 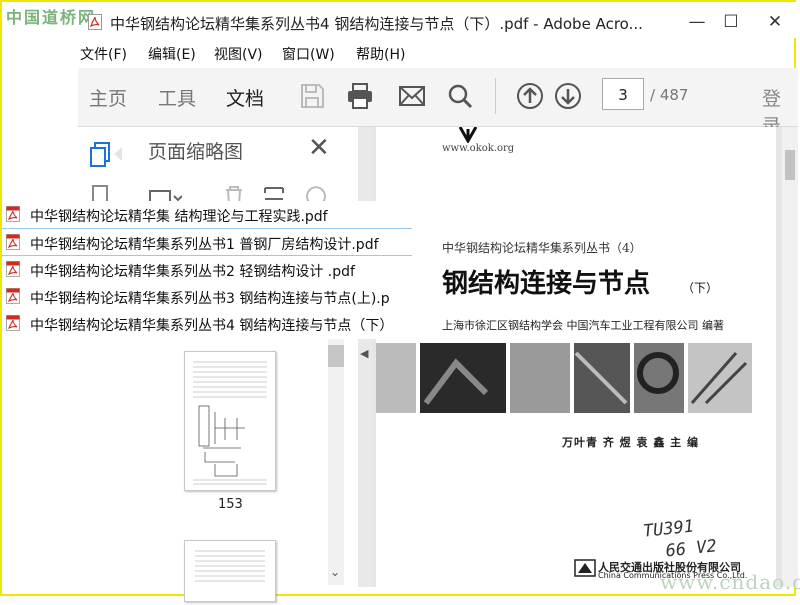 What do you see at coordinates (478, 148) in the screenshot?
I see `document-url: www.okok.org` at bounding box center [478, 148].